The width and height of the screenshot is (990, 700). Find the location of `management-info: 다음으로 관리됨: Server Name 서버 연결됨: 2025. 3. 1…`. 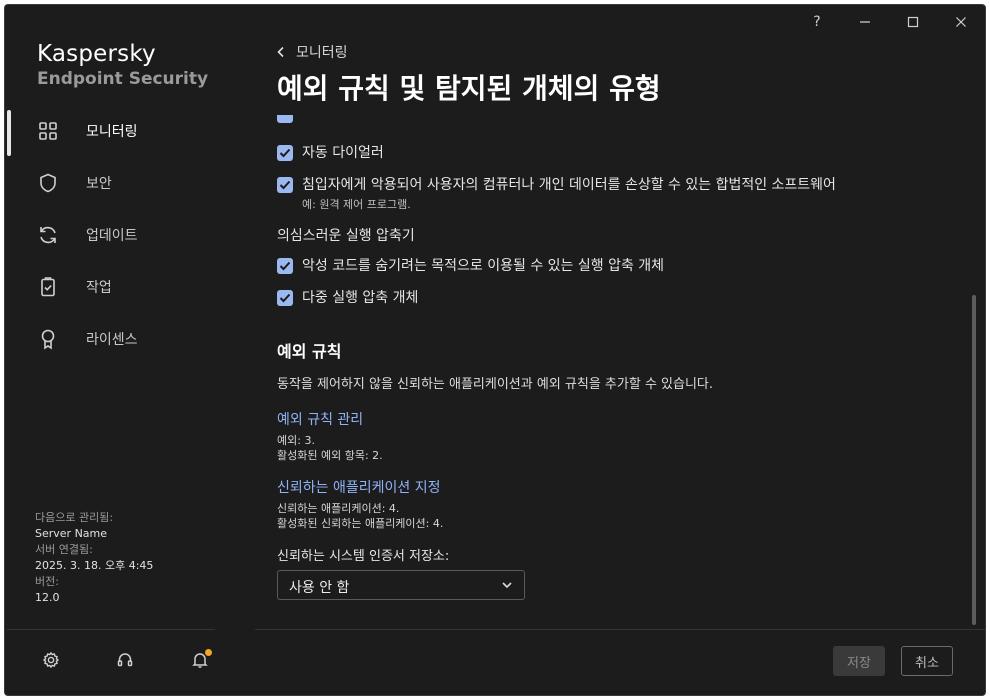

management-info: 다음으로 관리됨: Server Name 서버 연결됨: 2025. 3. 1… is located at coordinates (94, 558).